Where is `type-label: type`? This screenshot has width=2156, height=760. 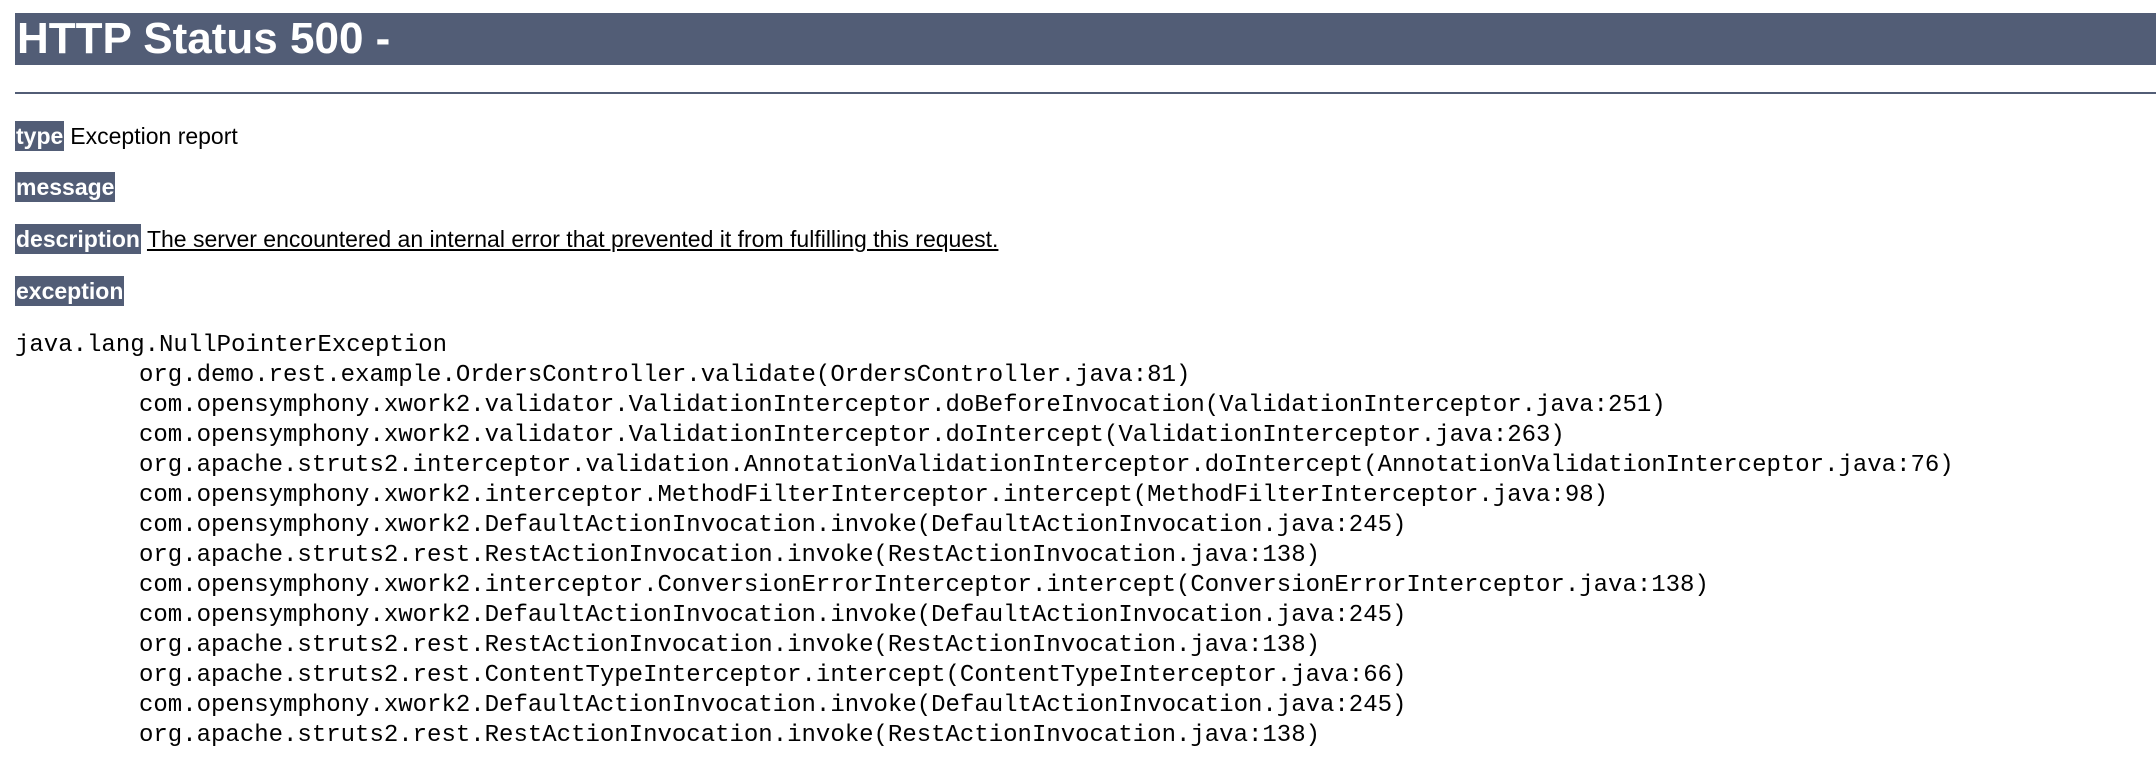
type-label: type is located at coordinates (40, 136).